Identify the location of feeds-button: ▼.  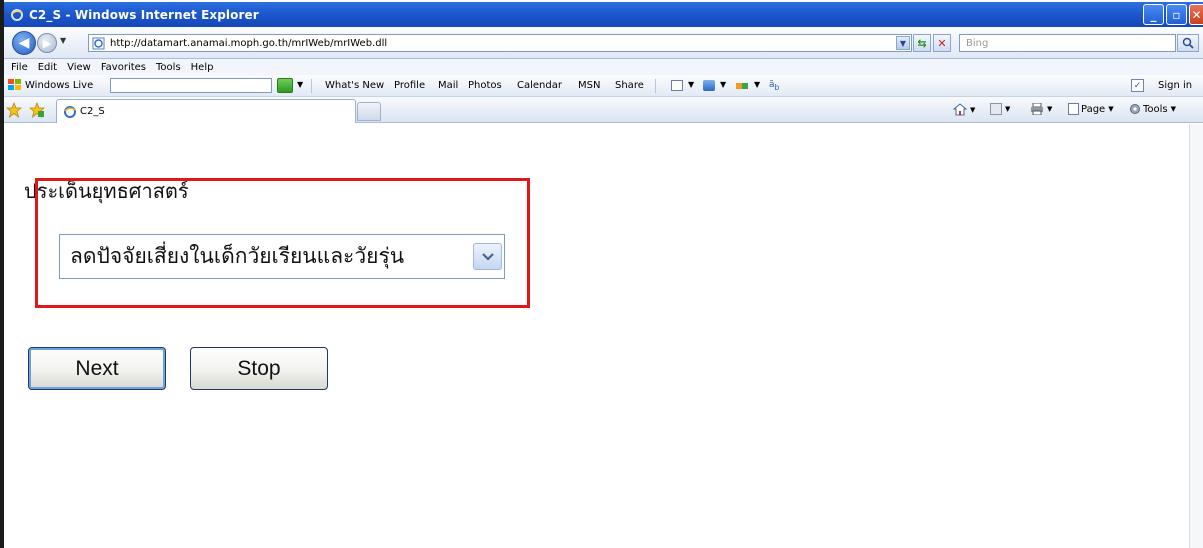
(1000, 109).